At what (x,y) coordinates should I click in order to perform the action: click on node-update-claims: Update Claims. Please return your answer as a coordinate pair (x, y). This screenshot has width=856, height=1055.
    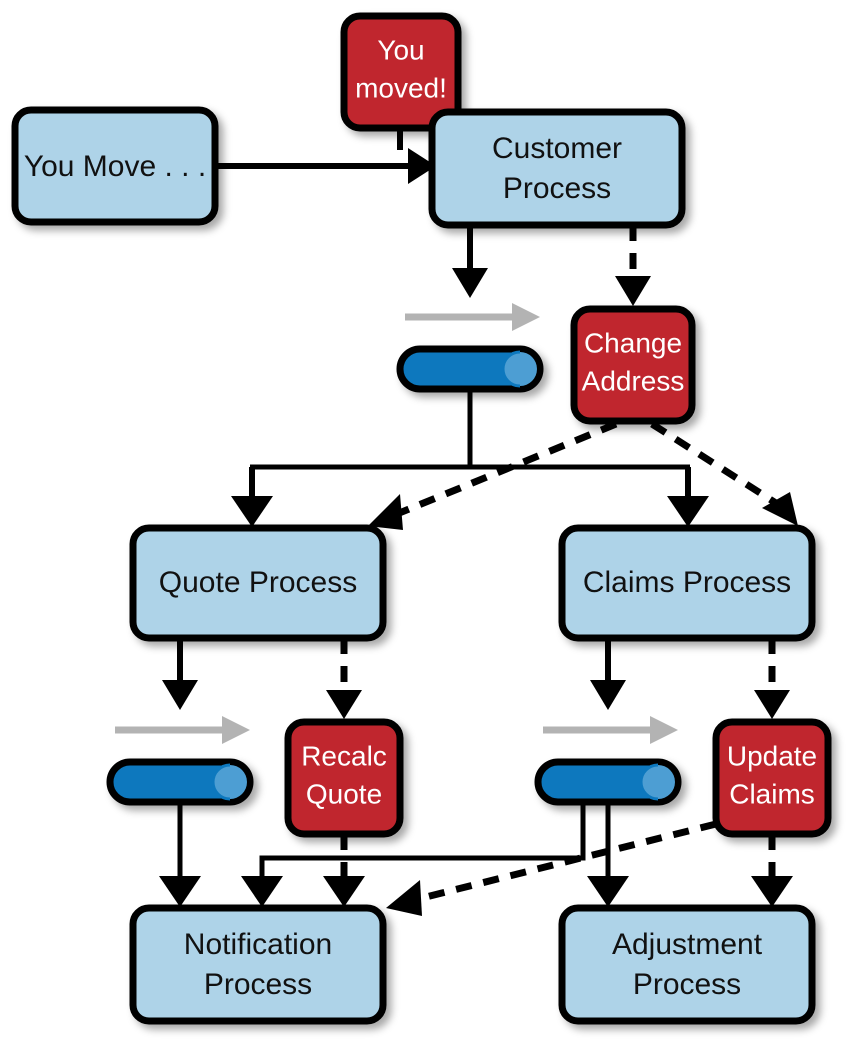
    Looking at the image, I should click on (772, 778).